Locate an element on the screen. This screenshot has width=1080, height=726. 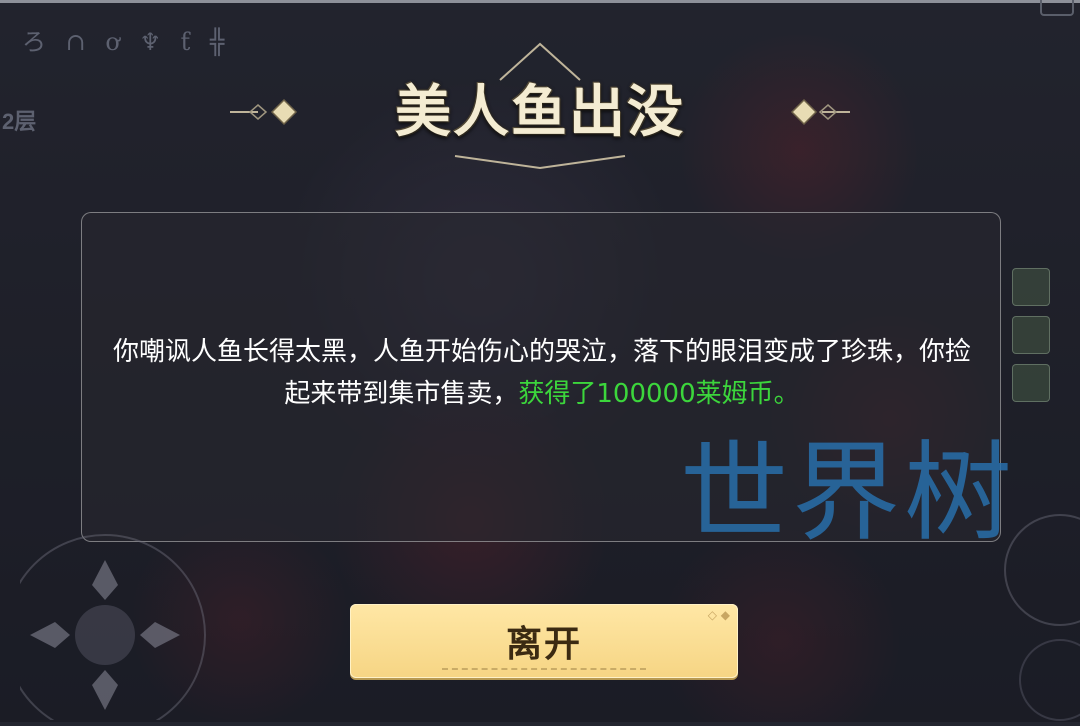
leave-button: 离开 ◇ ◆ is located at coordinates (544, 641).